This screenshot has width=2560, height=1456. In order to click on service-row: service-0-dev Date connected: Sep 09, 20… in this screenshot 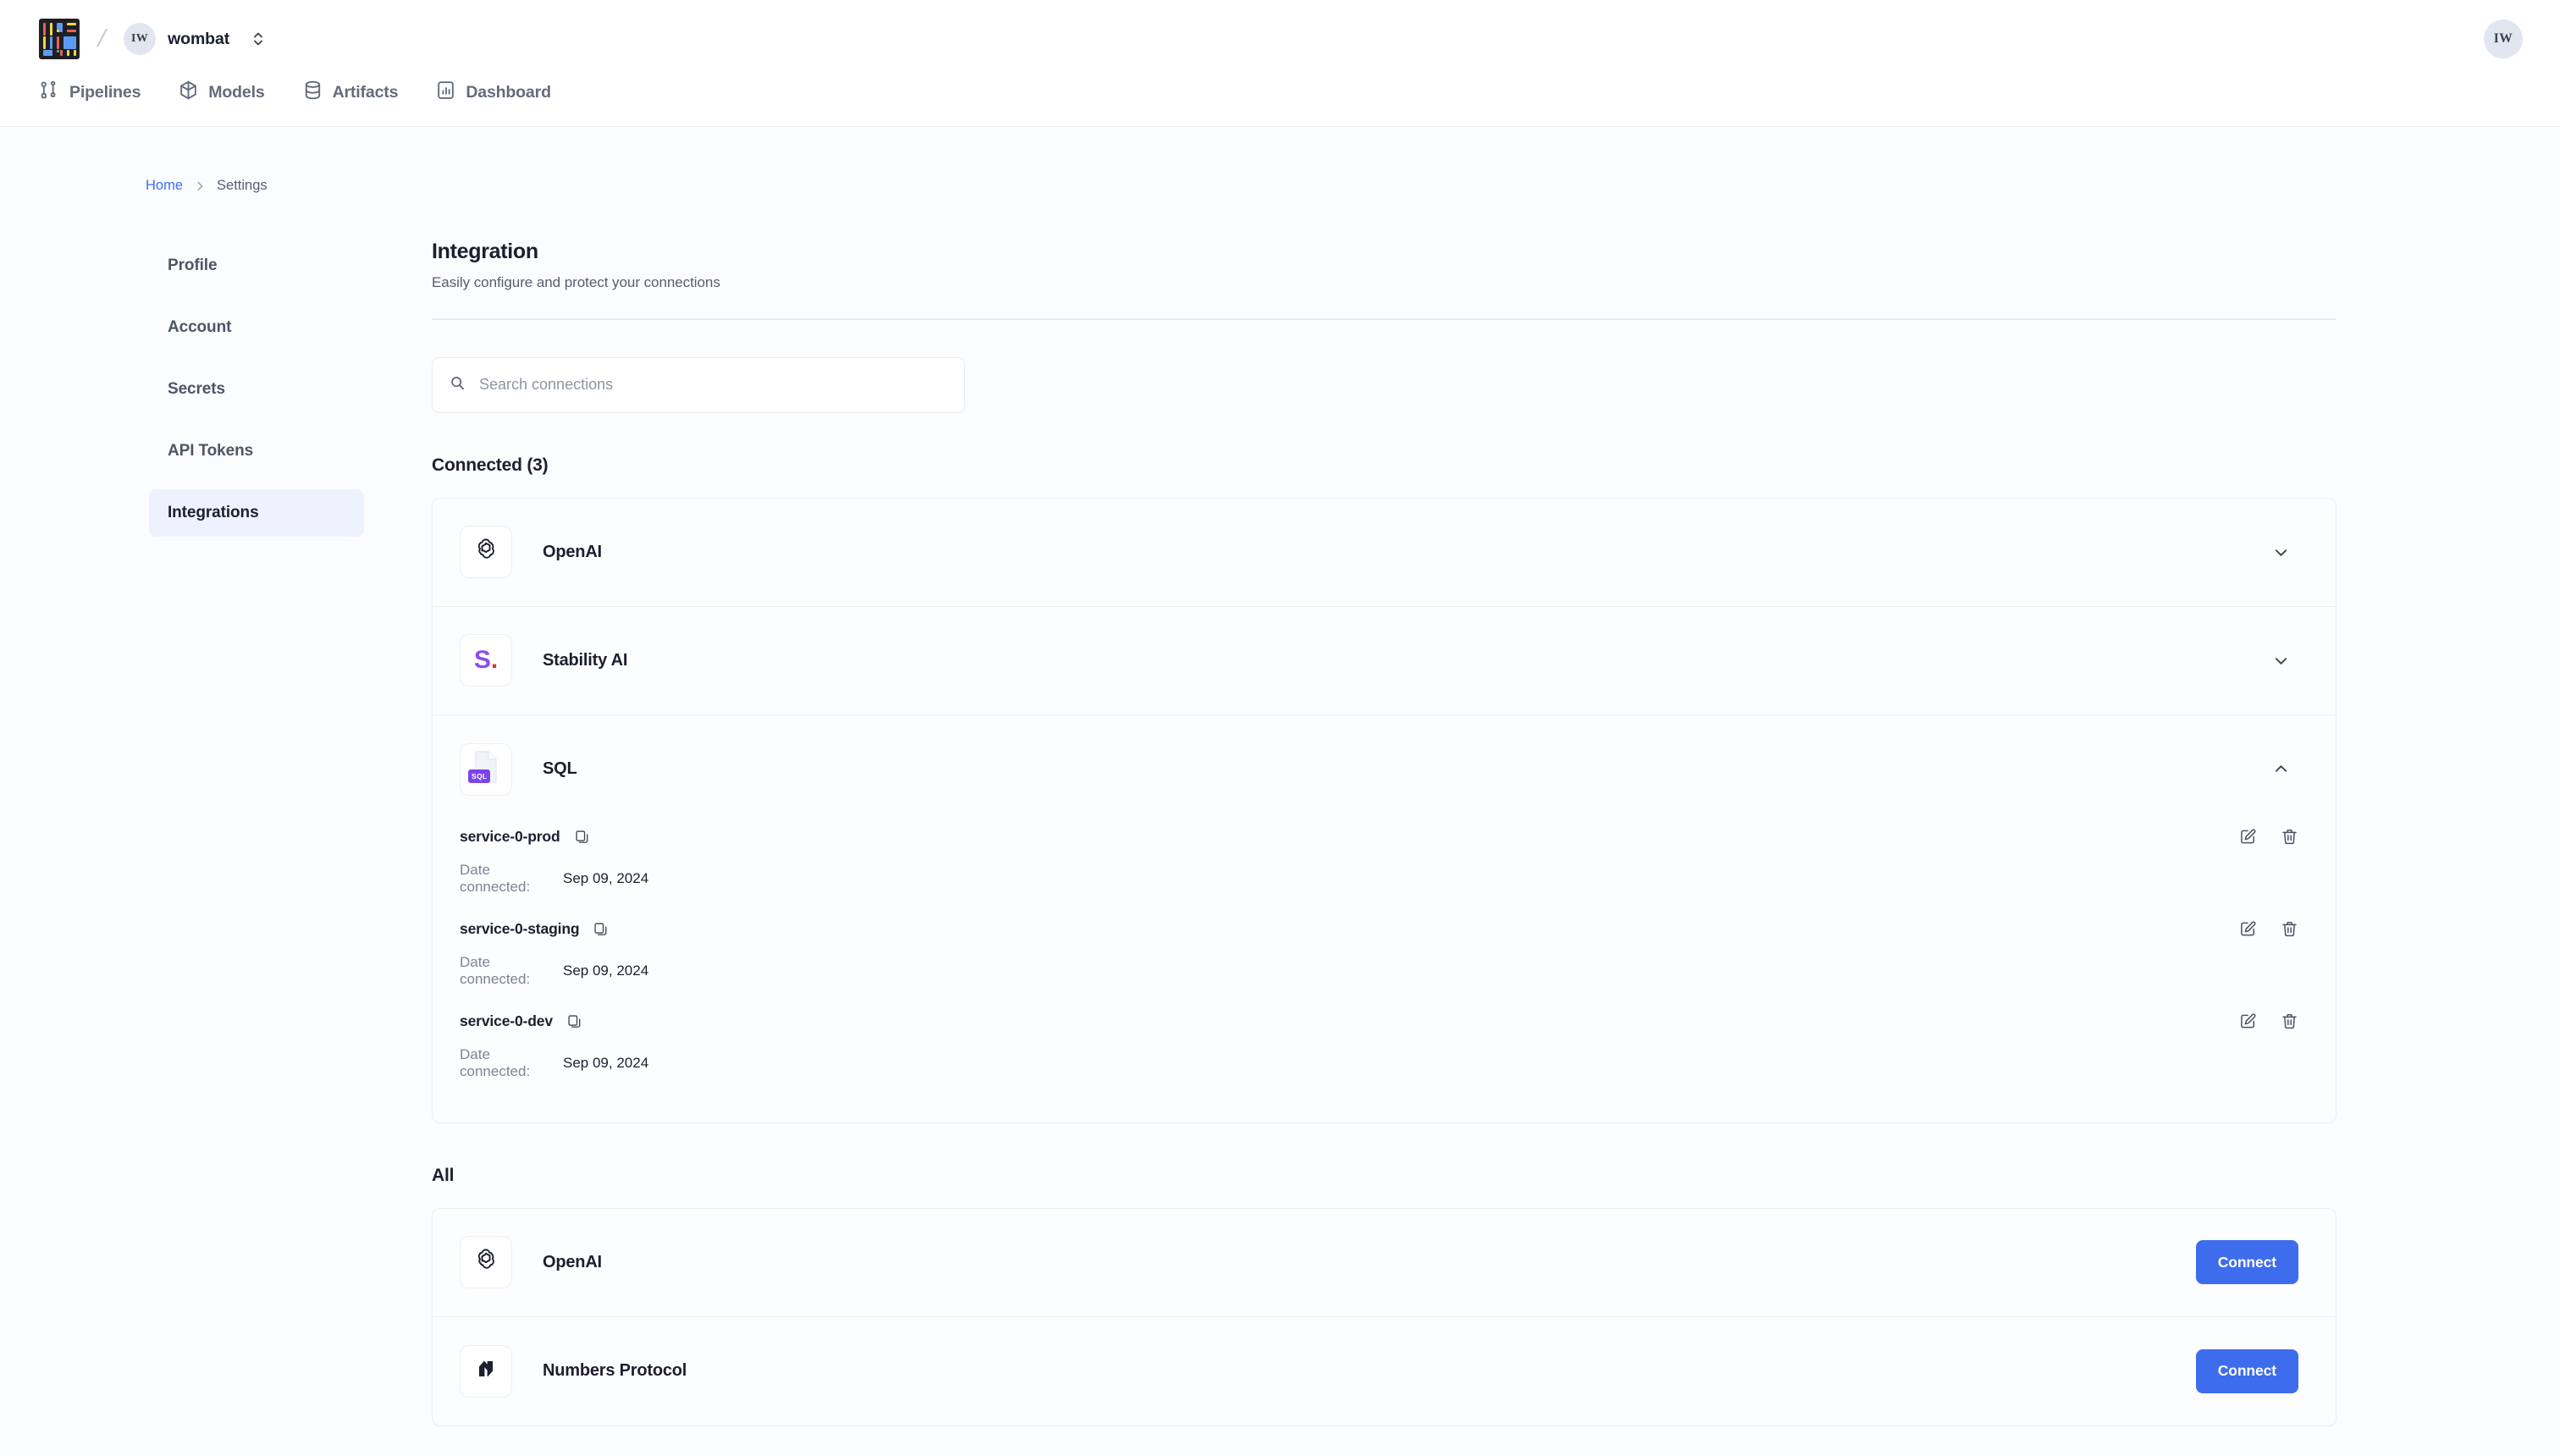, I will do `click(1379, 1044)`.